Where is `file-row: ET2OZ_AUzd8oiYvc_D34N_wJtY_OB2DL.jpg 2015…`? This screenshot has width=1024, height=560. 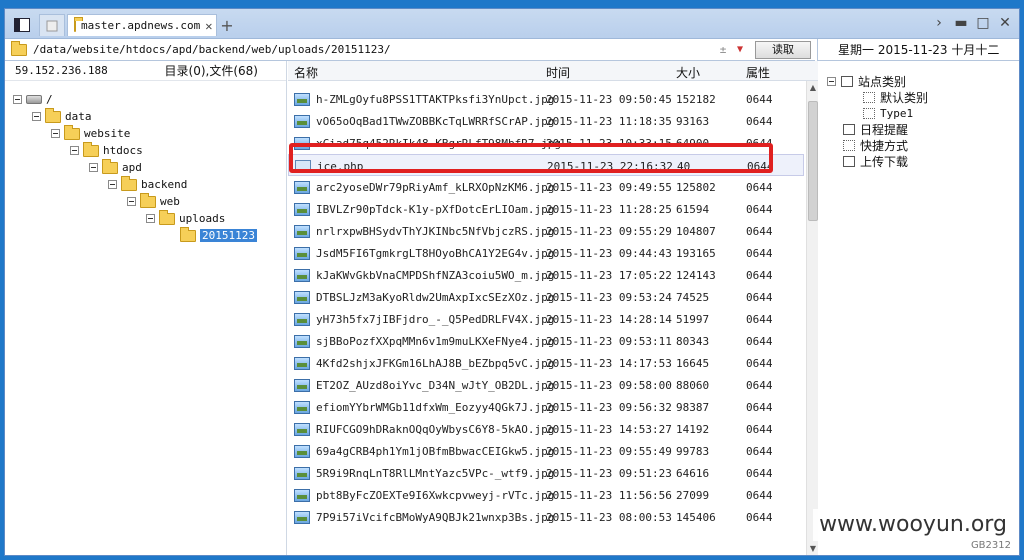
file-row: ET2OZ_AUzd8oiYvc_D34N_wJtY_OB2DL.jpg 2015… is located at coordinates (546, 385).